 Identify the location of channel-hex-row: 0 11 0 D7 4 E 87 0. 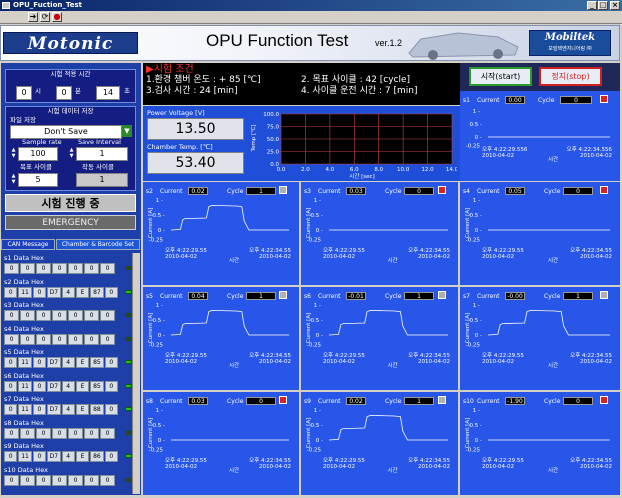
(61, 292).